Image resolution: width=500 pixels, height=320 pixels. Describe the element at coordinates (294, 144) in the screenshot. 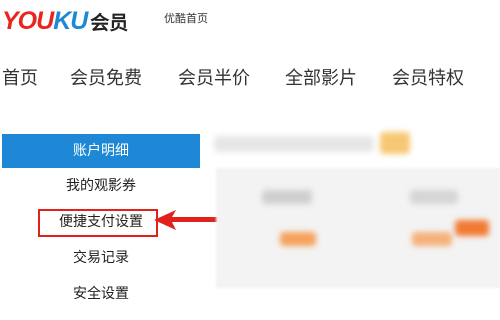

I see `blurred-user-info` at that location.